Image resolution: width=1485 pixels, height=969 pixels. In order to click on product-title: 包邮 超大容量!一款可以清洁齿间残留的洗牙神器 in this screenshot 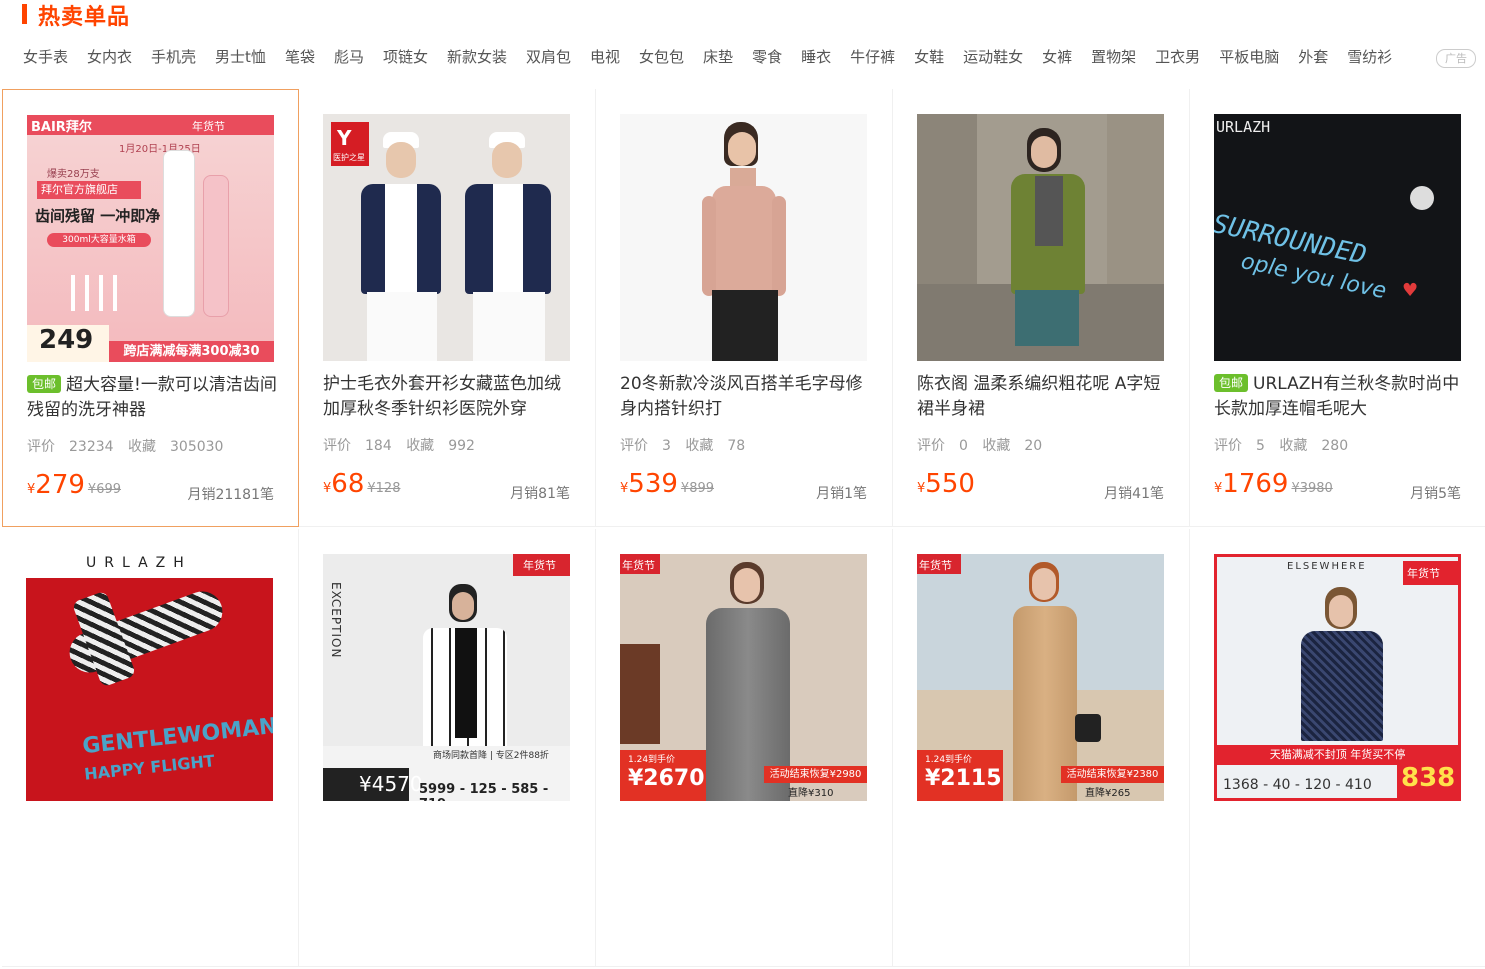, I will do `click(152, 398)`.